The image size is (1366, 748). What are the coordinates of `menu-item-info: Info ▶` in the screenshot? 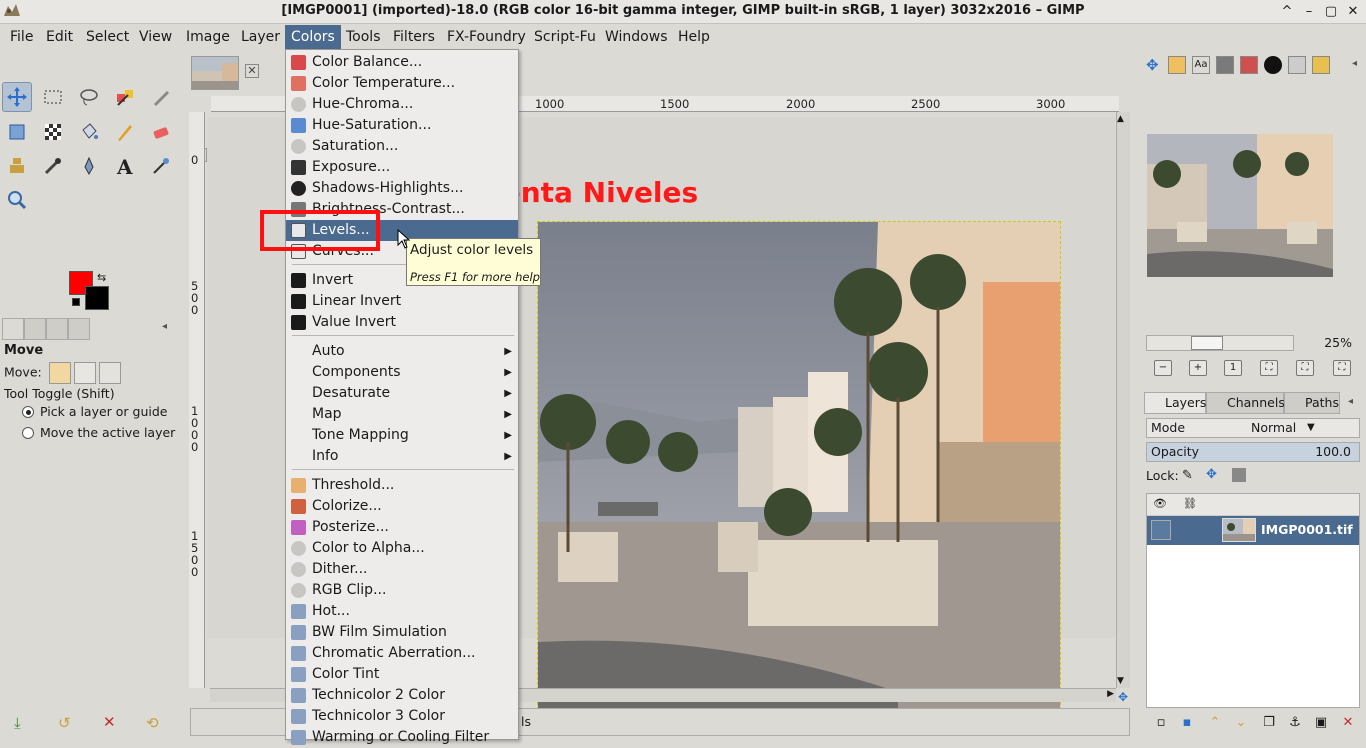 It's located at (402, 456).